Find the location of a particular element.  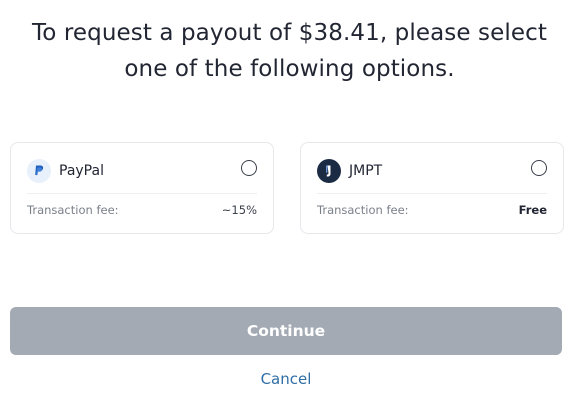

fee-value: Free is located at coordinates (532, 210).